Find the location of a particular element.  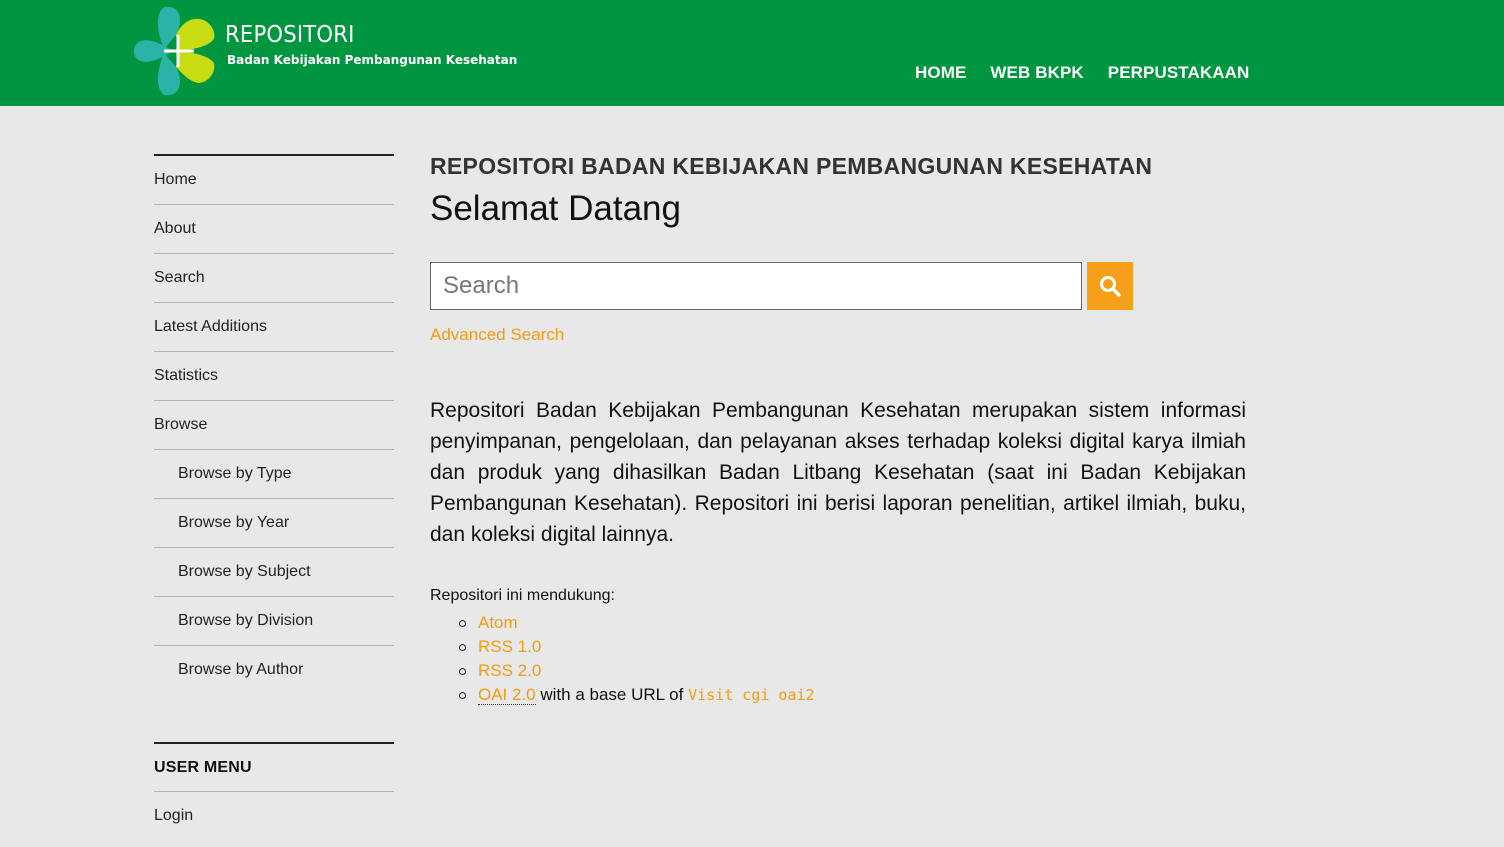

oai-text: with a base URL of is located at coordinates (612, 694).